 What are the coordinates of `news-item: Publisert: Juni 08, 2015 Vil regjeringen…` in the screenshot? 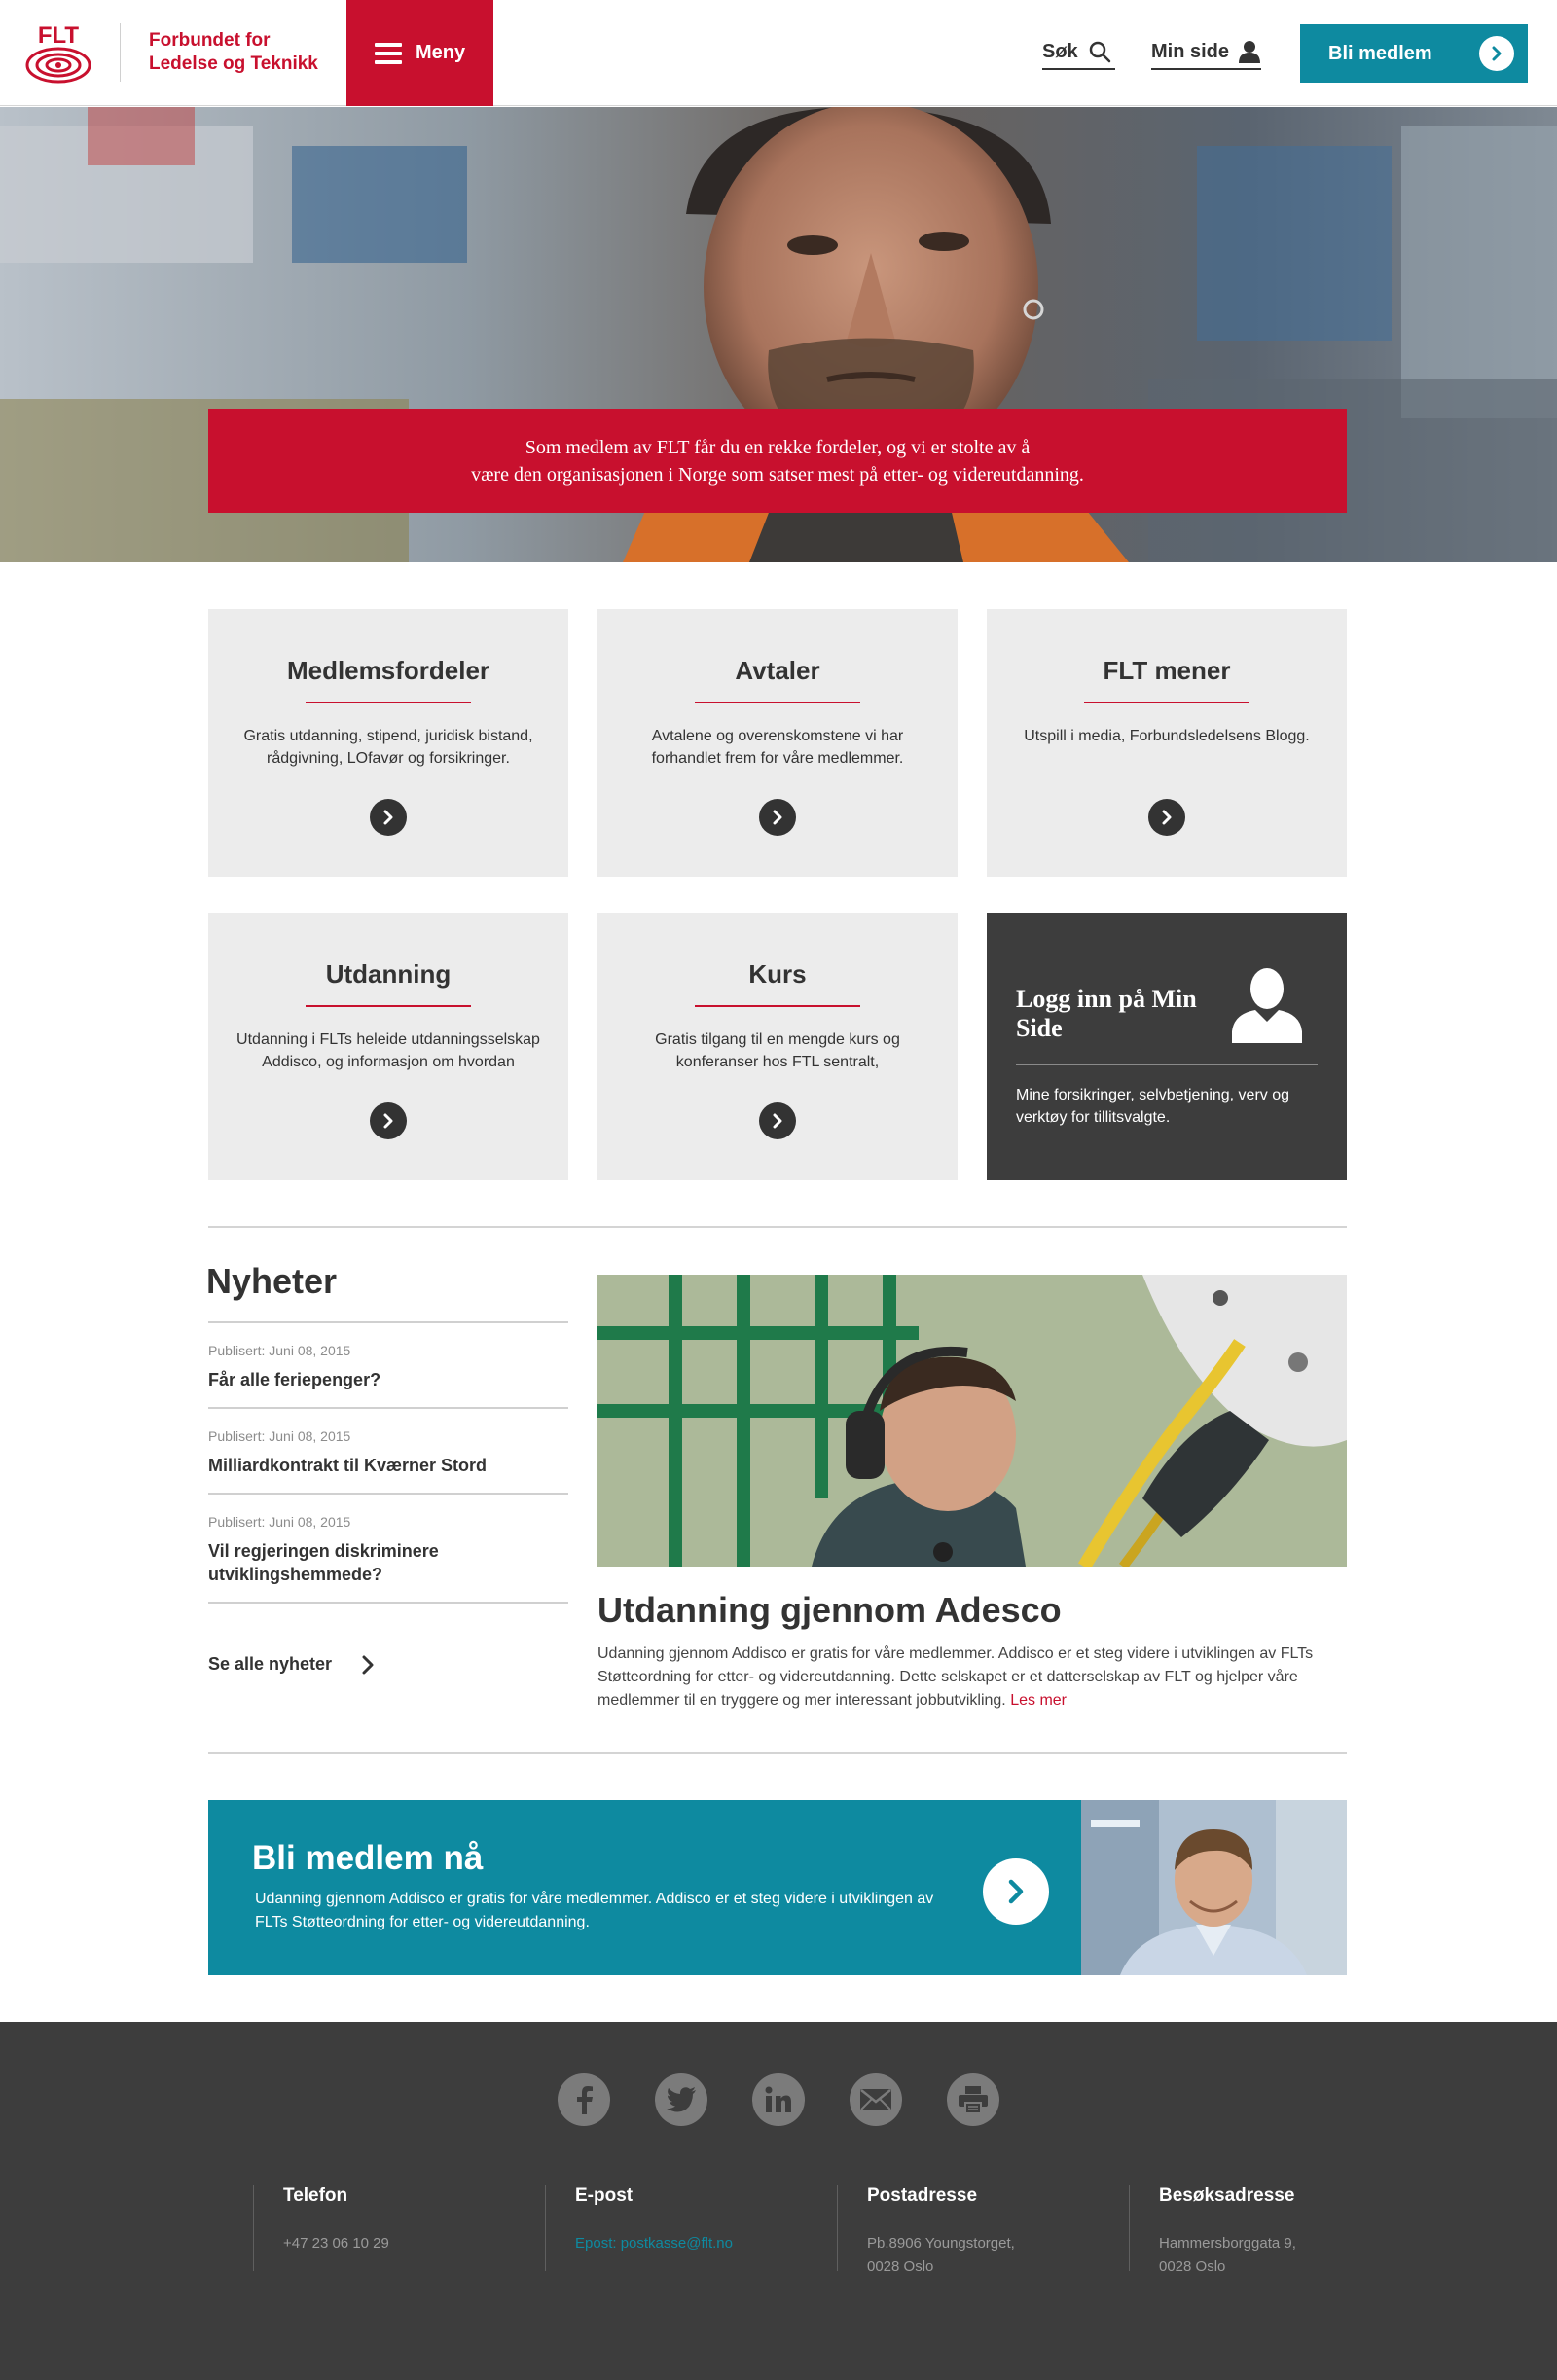 It's located at (388, 1549).